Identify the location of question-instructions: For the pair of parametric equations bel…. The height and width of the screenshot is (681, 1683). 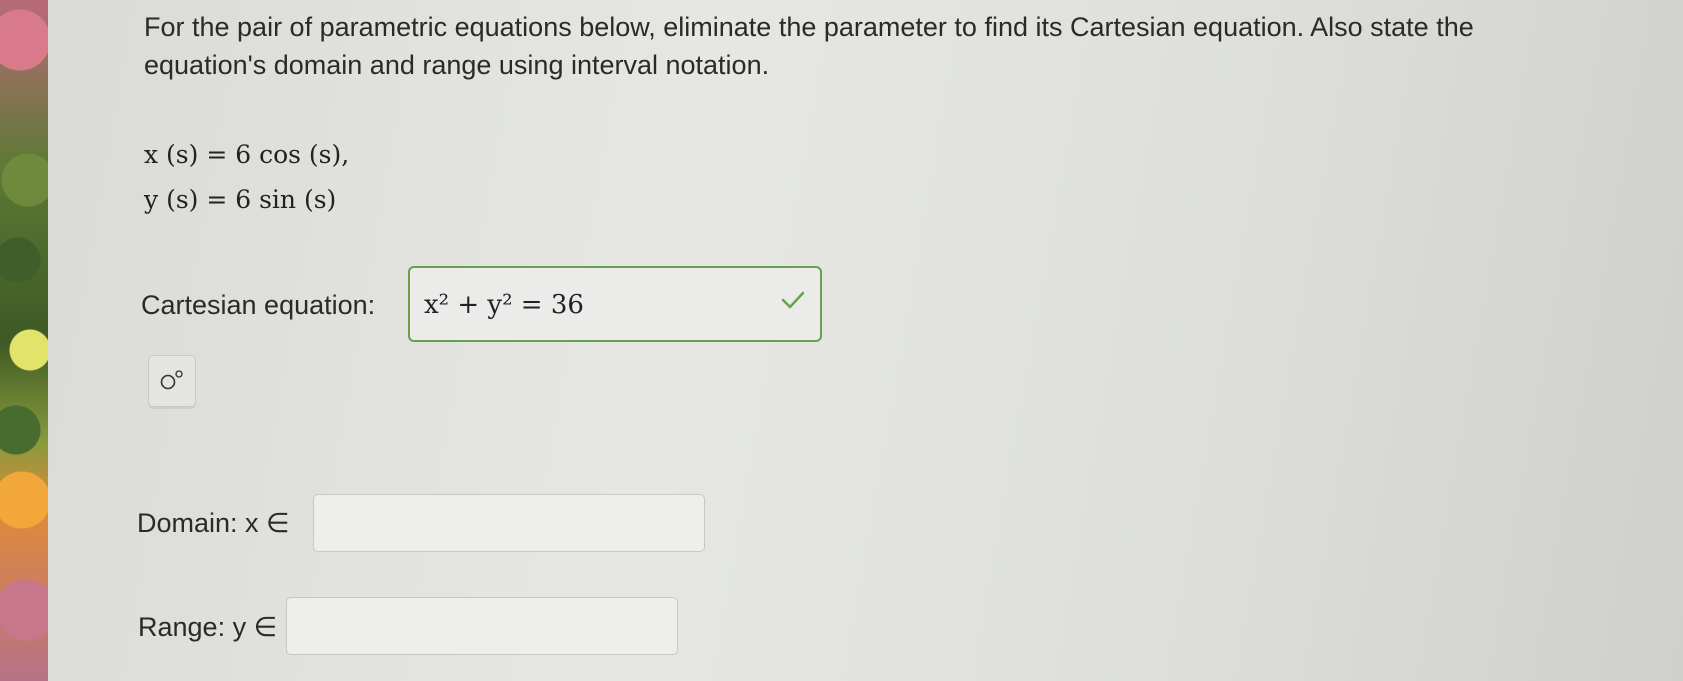
(809, 46).